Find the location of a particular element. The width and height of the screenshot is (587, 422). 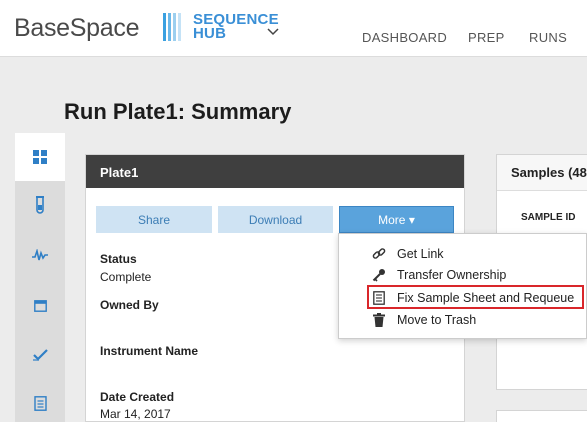

sidebar-item-samples is located at coordinates (40, 205).